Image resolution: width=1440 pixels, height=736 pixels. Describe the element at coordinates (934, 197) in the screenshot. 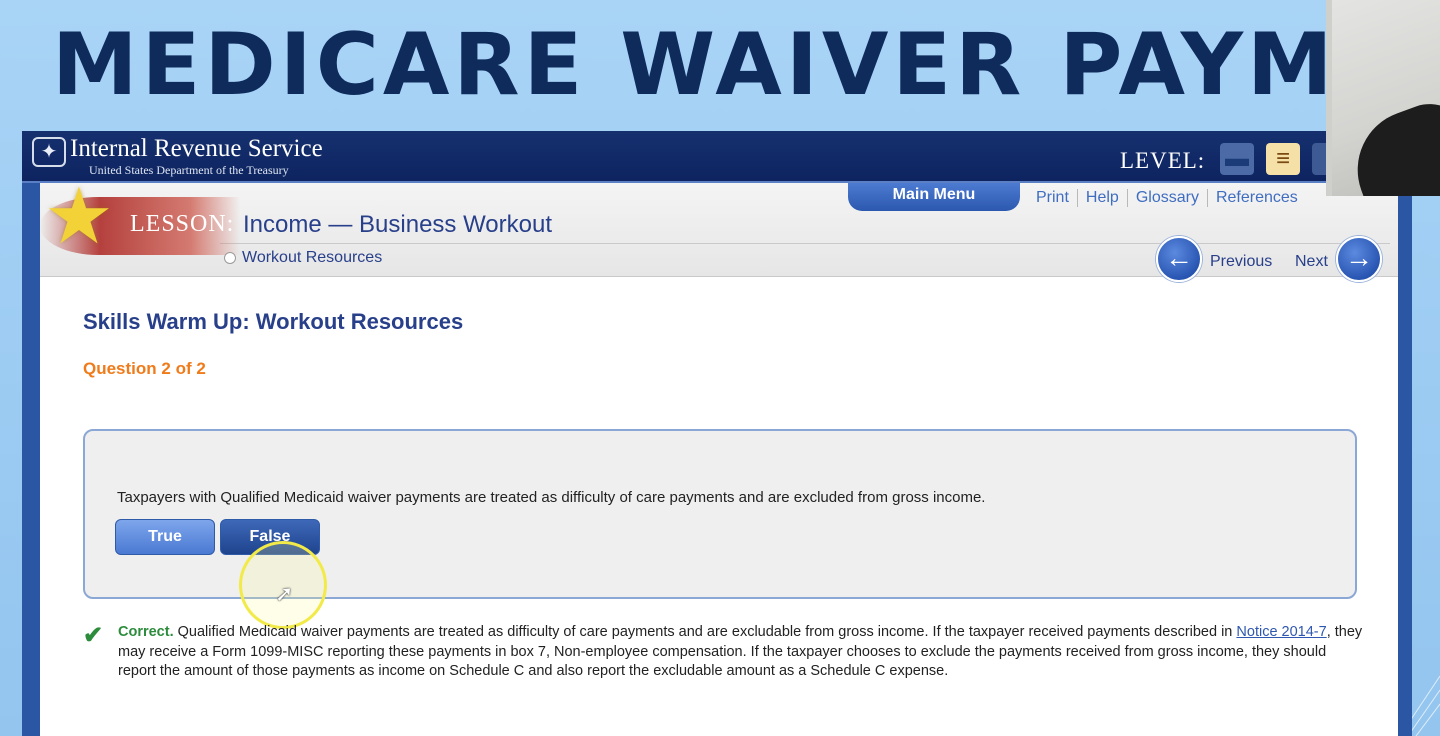

I see `main-menu-button: Main Menu` at that location.